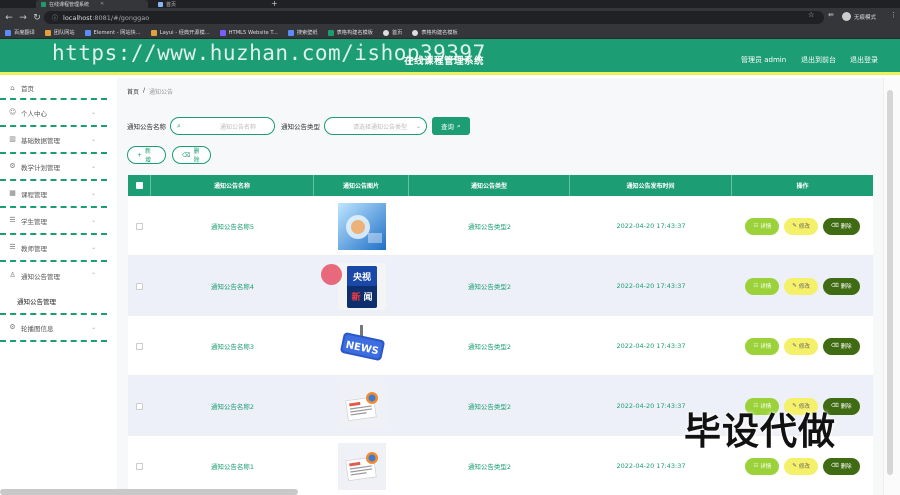 The image size is (900, 495). Describe the element at coordinates (890, 282) in the screenshot. I see `vertical-scrollbar-thumb` at that location.